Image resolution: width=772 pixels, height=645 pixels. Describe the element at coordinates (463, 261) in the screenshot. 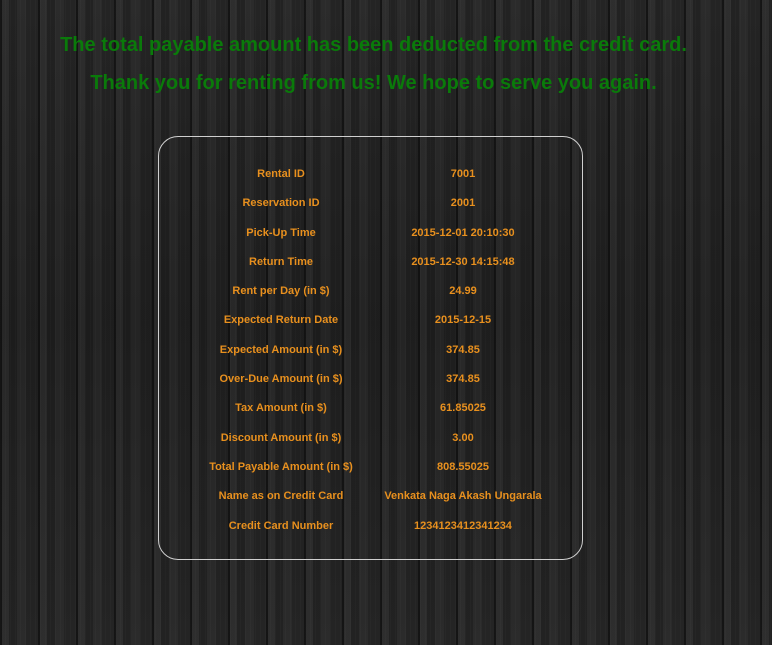

I see `detail-value: 2015-12-30 14:15:48` at that location.